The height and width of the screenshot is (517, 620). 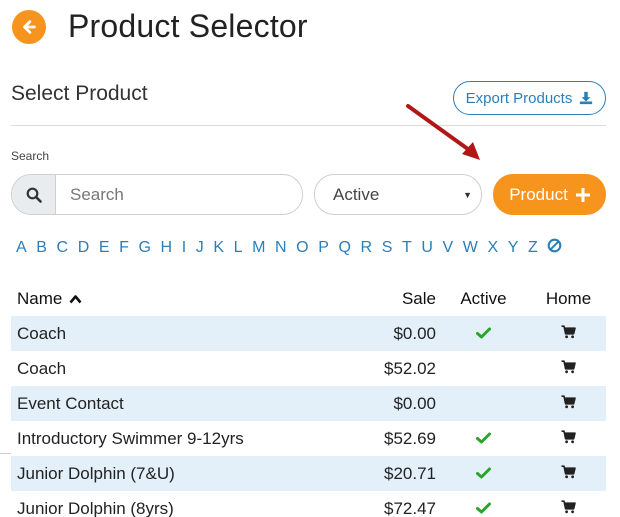 What do you see at coordinates (410, 473) in the screenshot?
I see `product-sale: $20.71` at bounding box center [410, 473].